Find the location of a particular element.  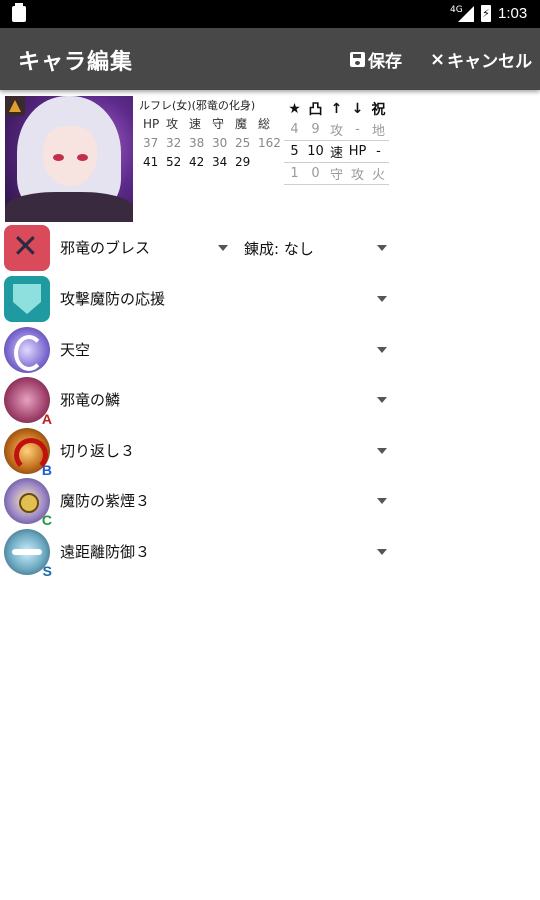

stat-value: 37 is located at coordinates (151, 142).